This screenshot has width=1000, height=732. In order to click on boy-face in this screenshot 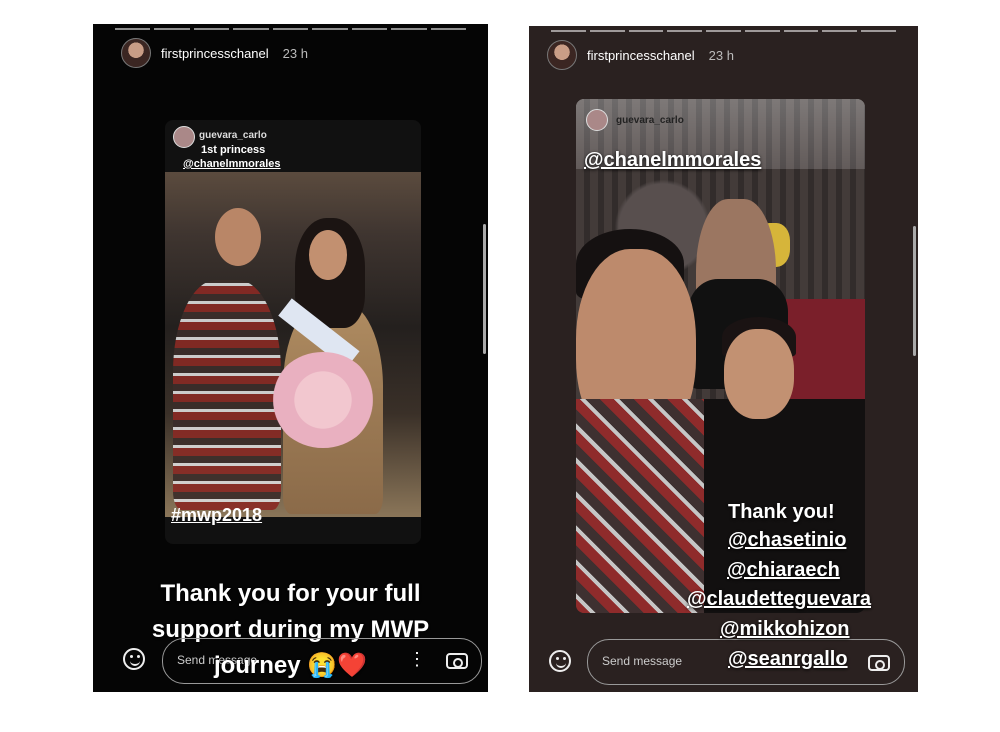, I will do `click(759, 374)`.